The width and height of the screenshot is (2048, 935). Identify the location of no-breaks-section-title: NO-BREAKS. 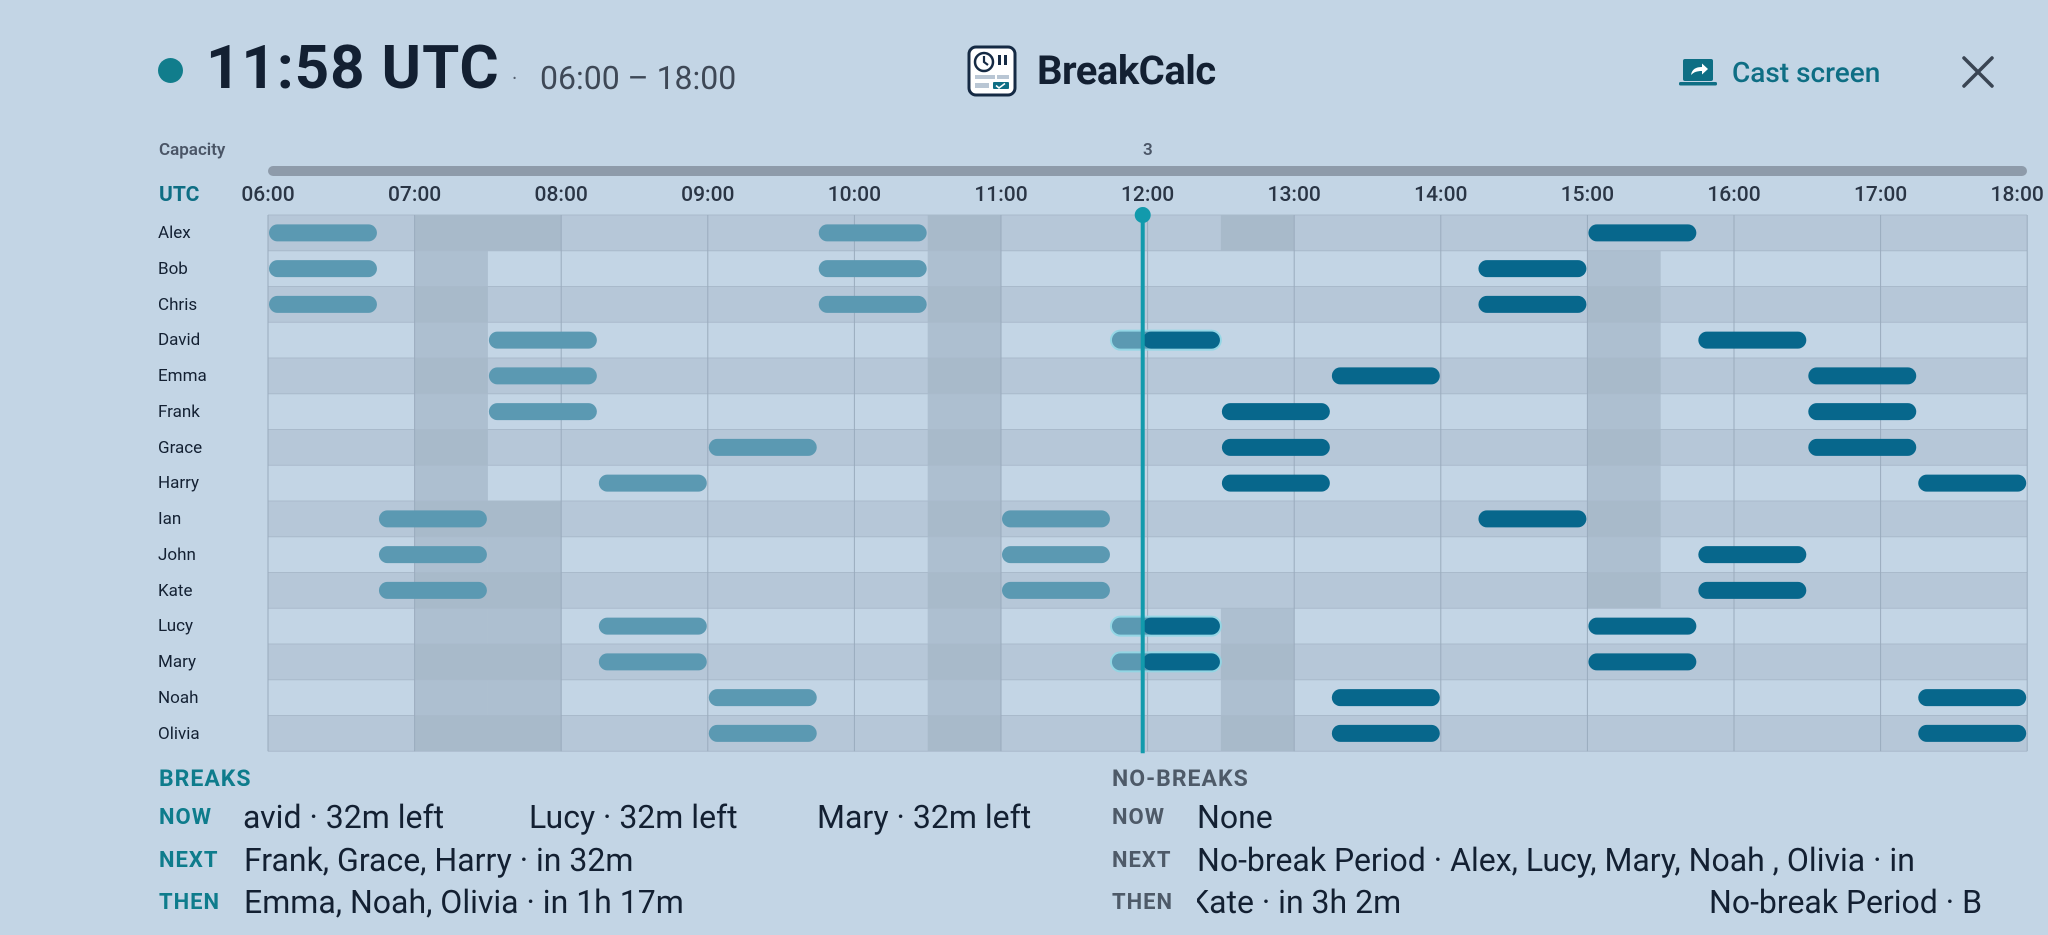
(1180, 778).